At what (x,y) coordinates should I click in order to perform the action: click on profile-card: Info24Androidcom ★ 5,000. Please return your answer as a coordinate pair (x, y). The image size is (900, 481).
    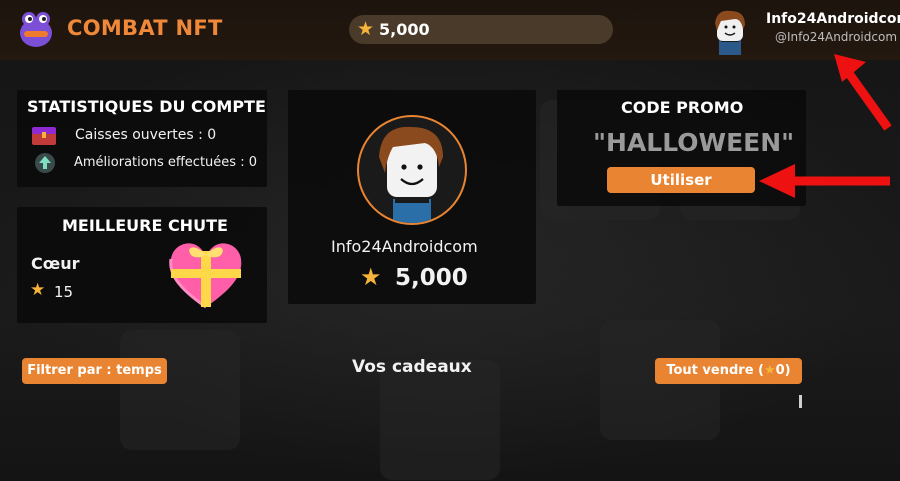
    Looking at the image, I should click on (412, 197).